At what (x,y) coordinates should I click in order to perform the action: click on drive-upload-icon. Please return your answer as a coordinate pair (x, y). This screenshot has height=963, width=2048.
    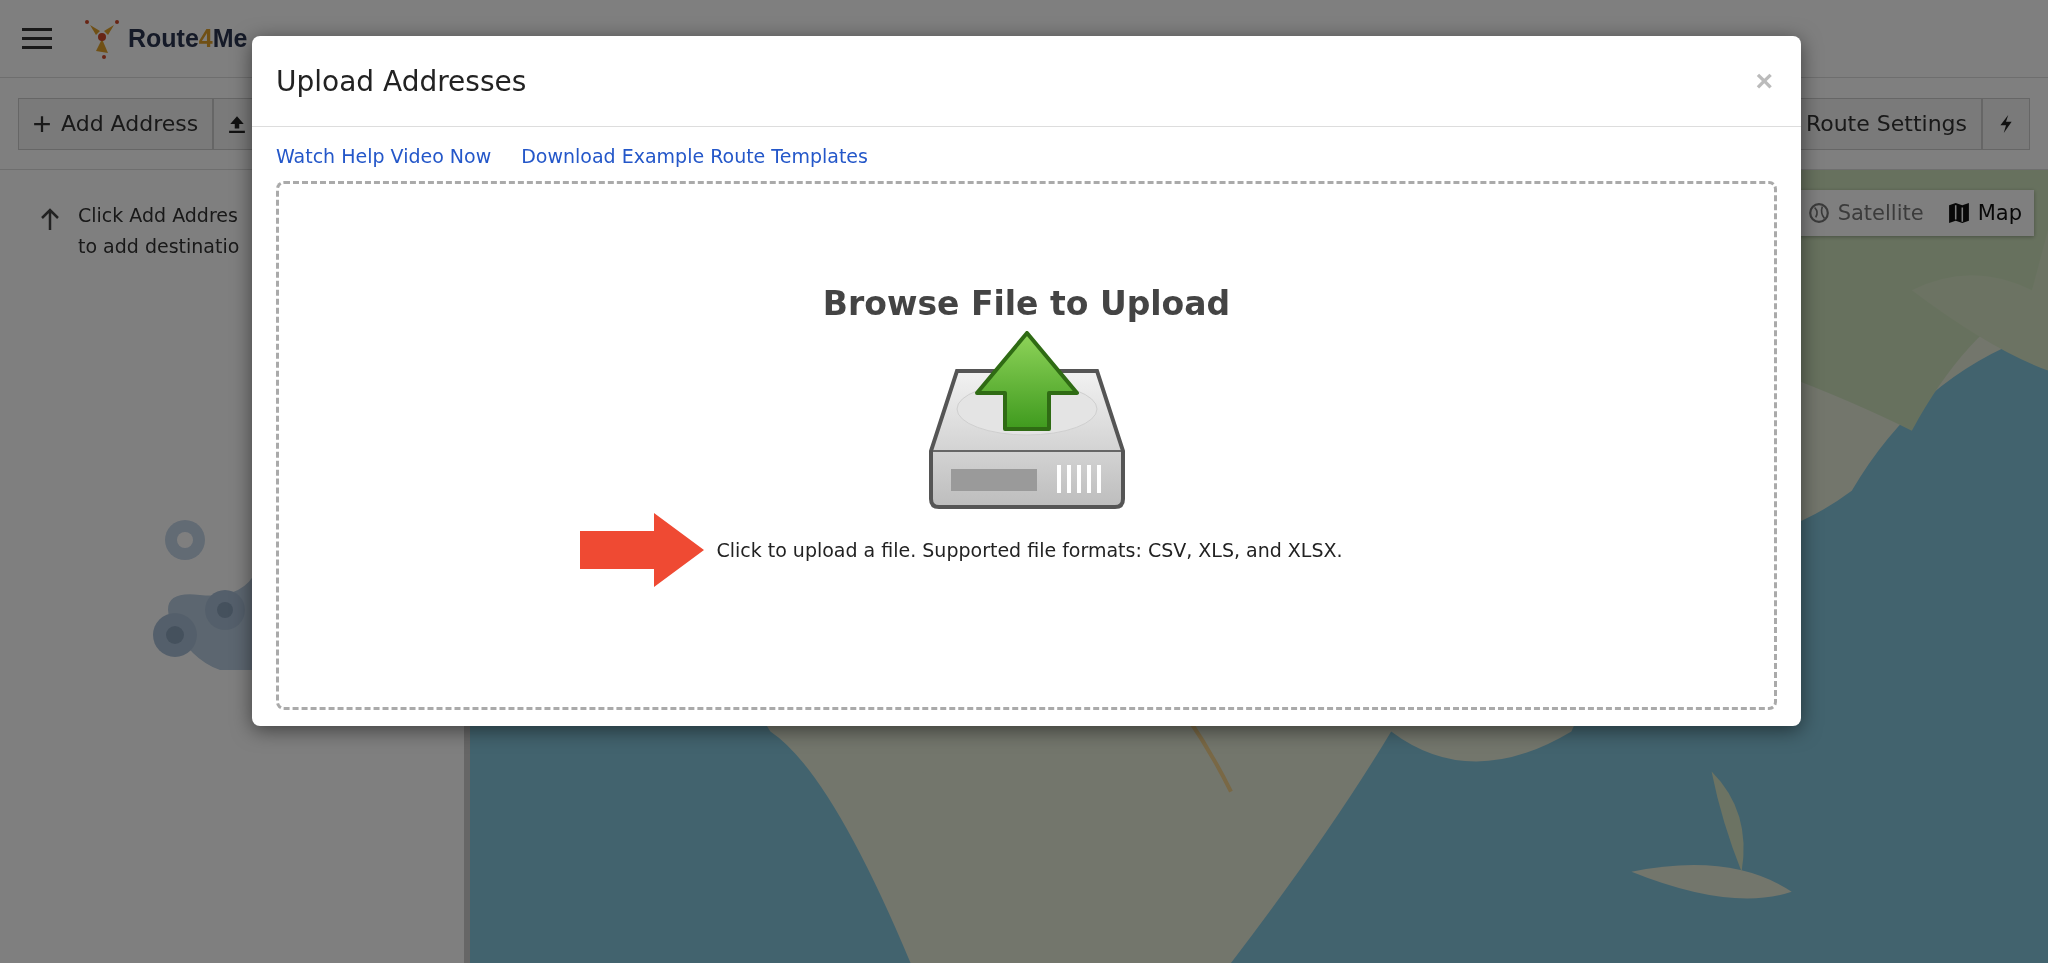
    Looking at the image, I should click on (1026, 421).